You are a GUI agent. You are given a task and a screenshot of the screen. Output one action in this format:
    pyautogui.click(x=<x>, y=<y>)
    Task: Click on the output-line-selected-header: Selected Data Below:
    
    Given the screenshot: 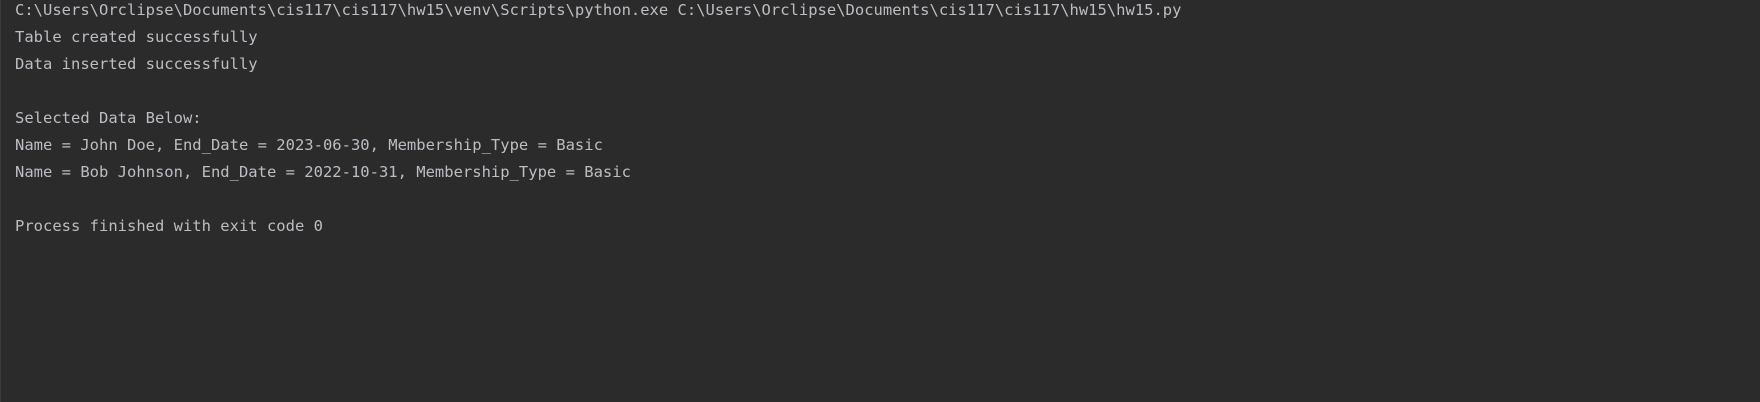 What is the action you would take?
    pyautogui.click(x=108, y=118)
    